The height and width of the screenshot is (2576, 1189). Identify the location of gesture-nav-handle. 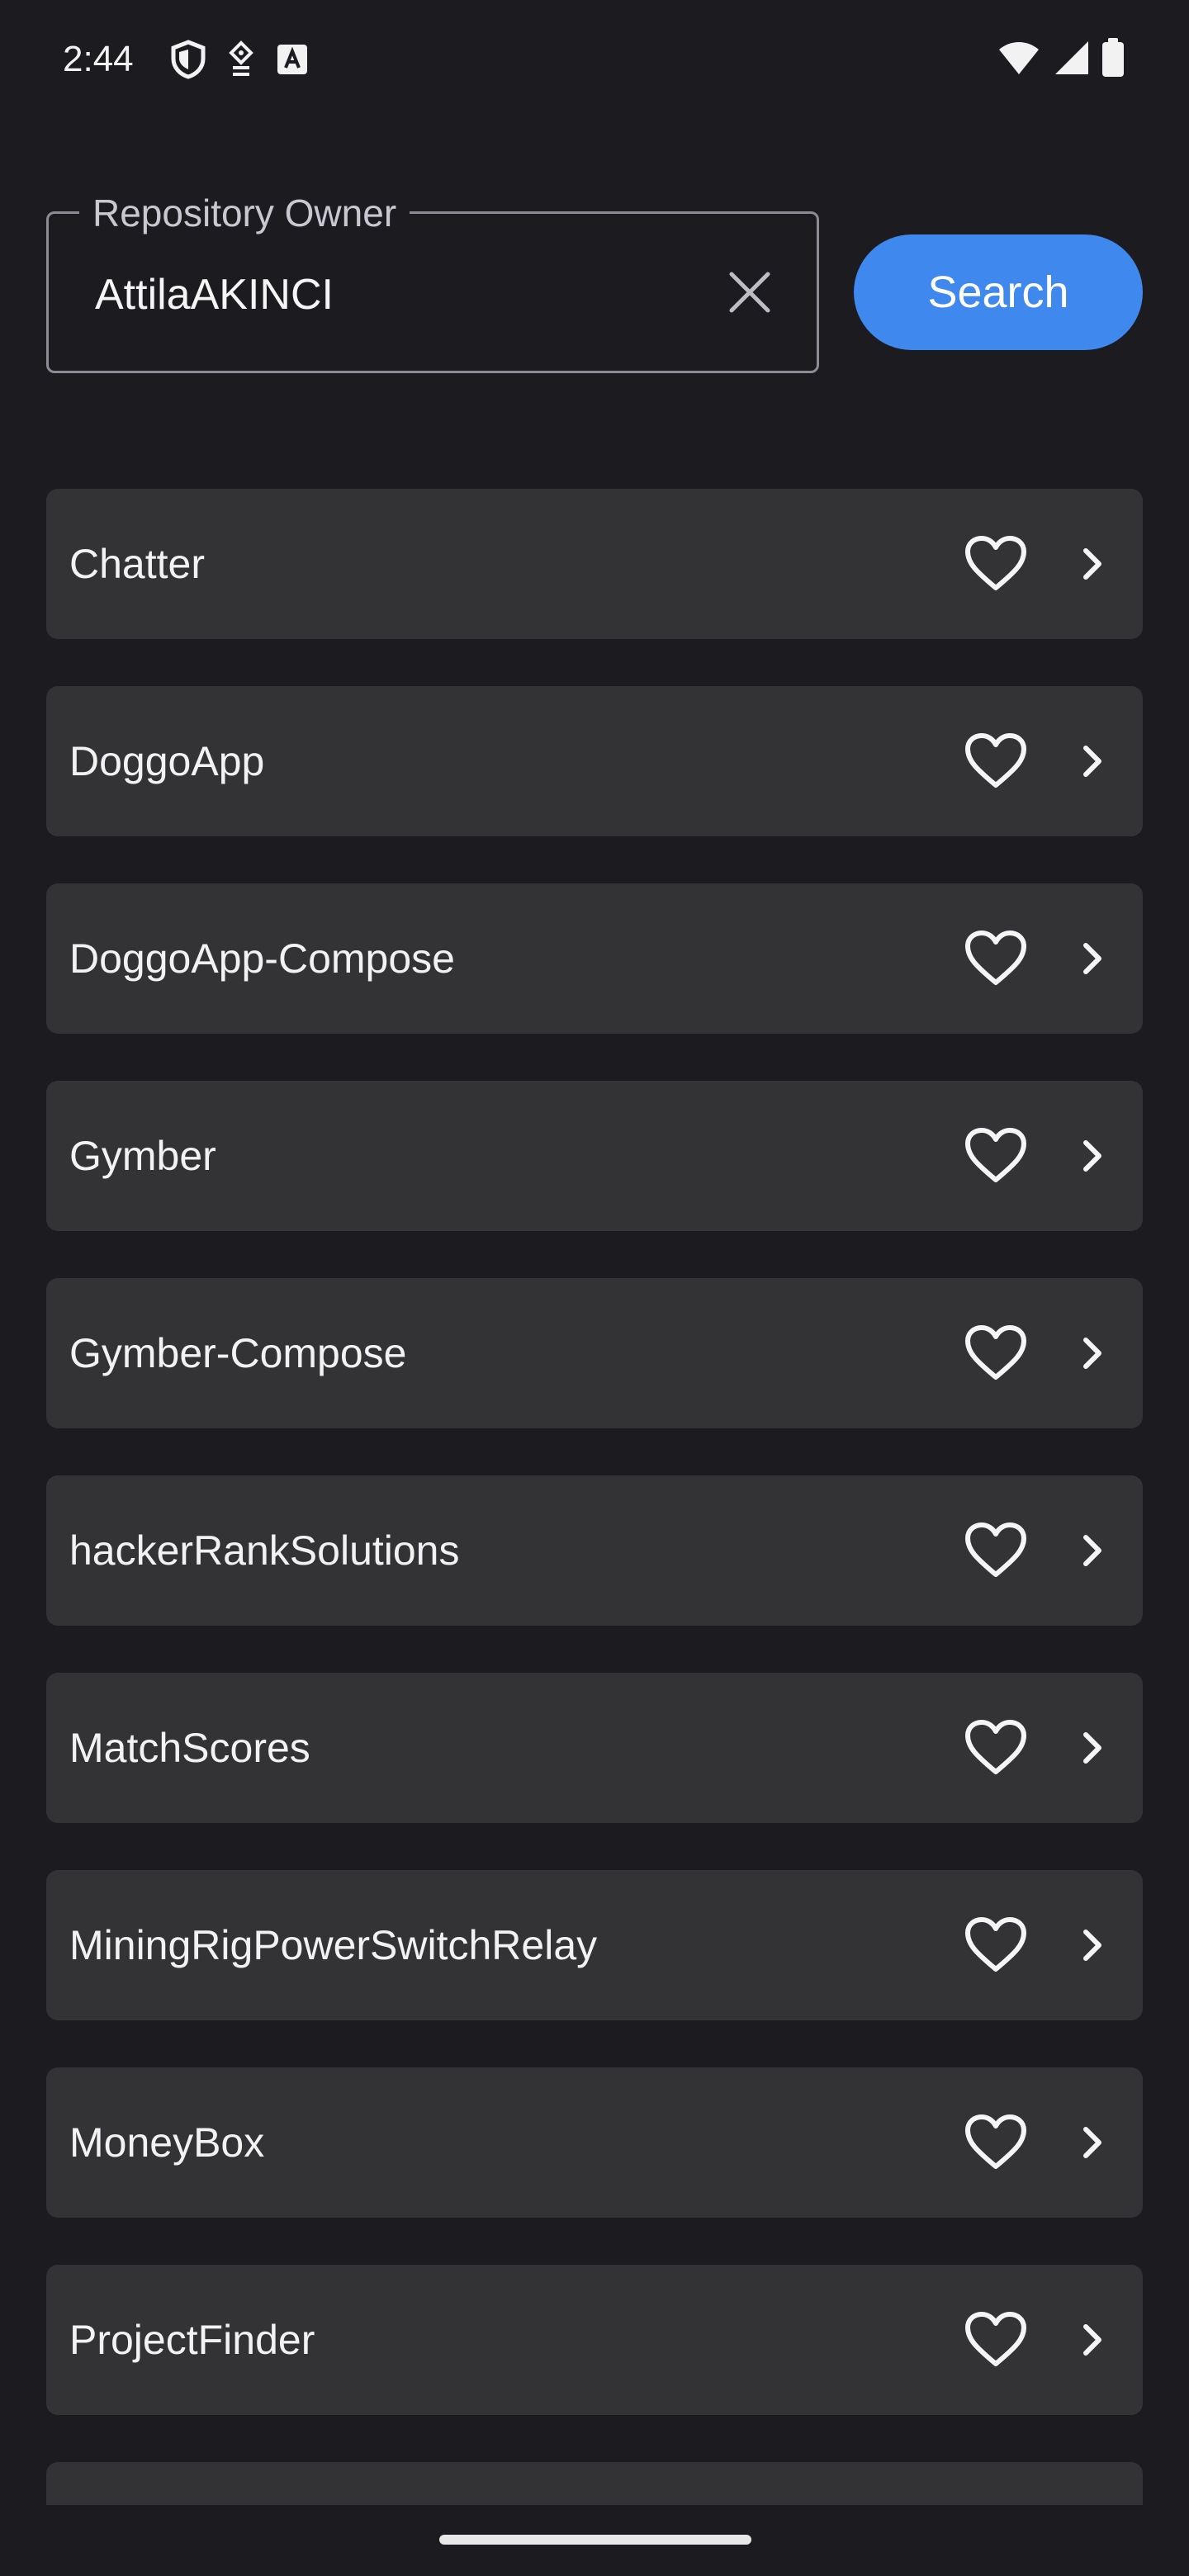
(595, 2540).